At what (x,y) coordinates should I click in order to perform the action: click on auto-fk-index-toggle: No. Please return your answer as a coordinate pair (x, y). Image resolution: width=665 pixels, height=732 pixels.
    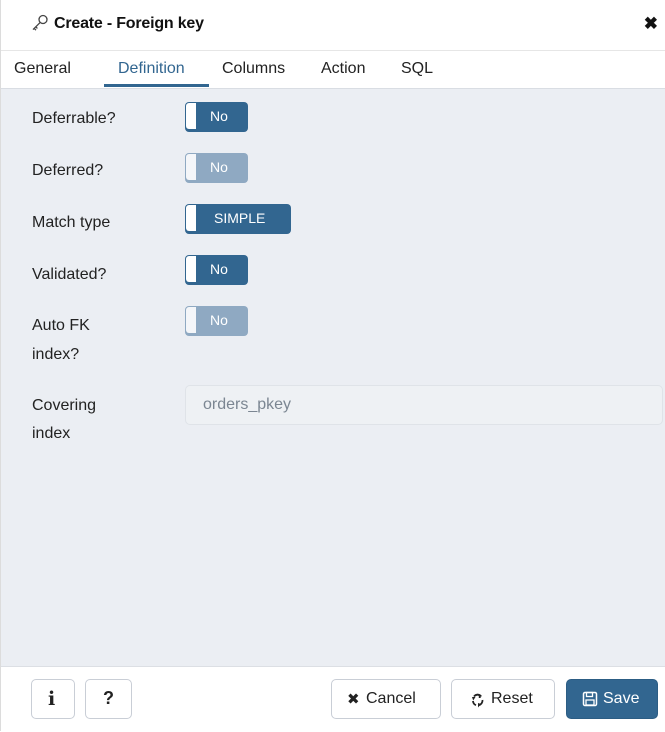
    Looking at the image, I should click on (216, 321).